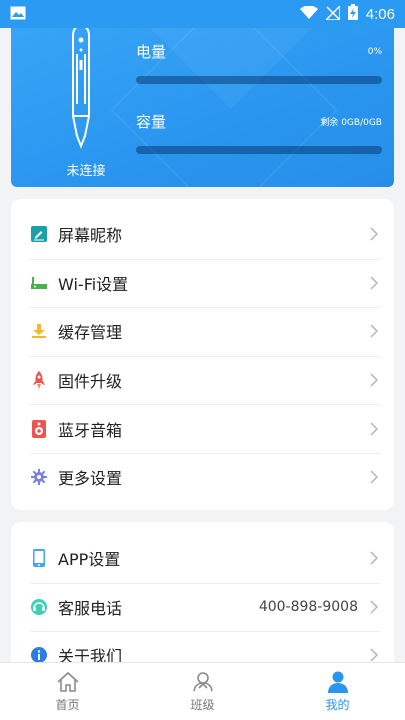 The height and width of the screenshot is (720, 405). What do you see at coordinates (39, 477) in the screenshot?
I see `gear-icon` at bounding box center [39, 477].